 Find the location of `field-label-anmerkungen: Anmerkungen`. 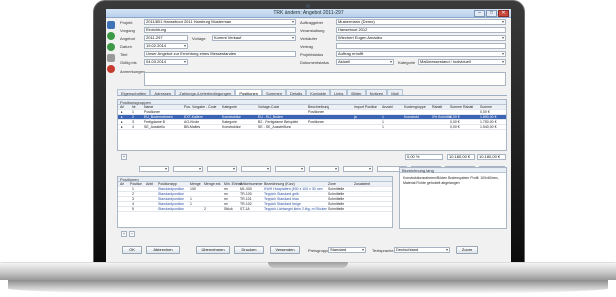

field-label-anmerkungen: Anmerkungen is located at coordinates (132, 71).